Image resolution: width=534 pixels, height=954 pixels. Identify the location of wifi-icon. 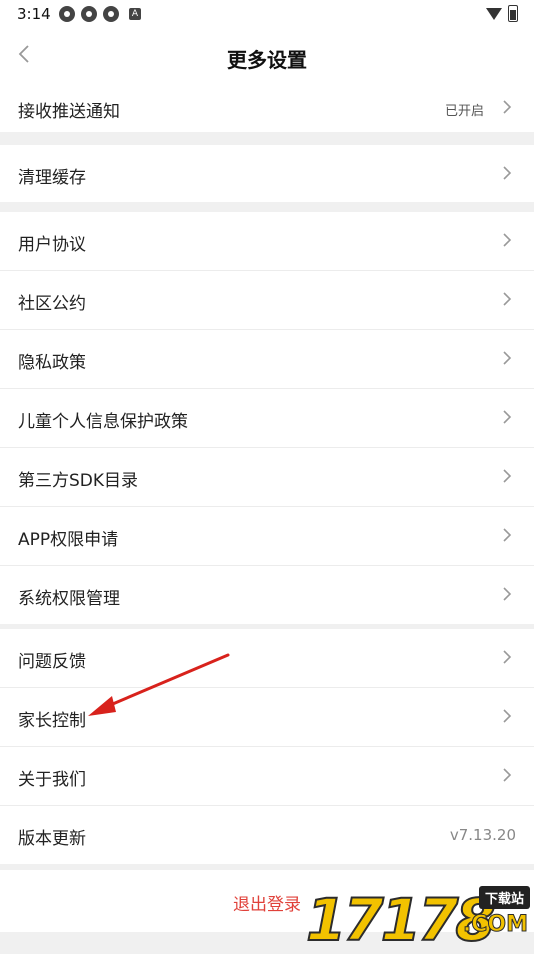
(494, 13).